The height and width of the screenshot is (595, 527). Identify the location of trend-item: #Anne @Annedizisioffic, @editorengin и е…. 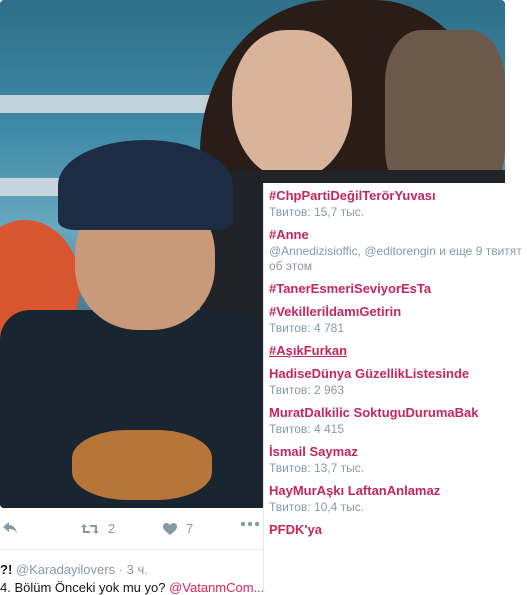
(398, 250).